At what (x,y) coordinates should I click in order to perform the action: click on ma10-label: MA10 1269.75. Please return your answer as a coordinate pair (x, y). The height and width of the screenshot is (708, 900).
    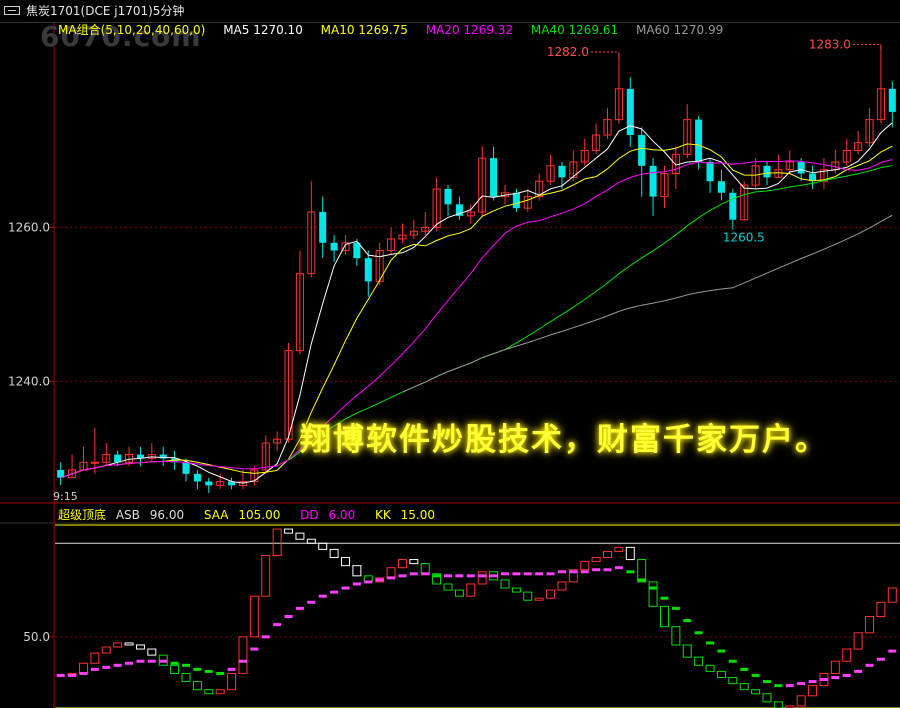
    Looking at the image, I should click on (364, 30).